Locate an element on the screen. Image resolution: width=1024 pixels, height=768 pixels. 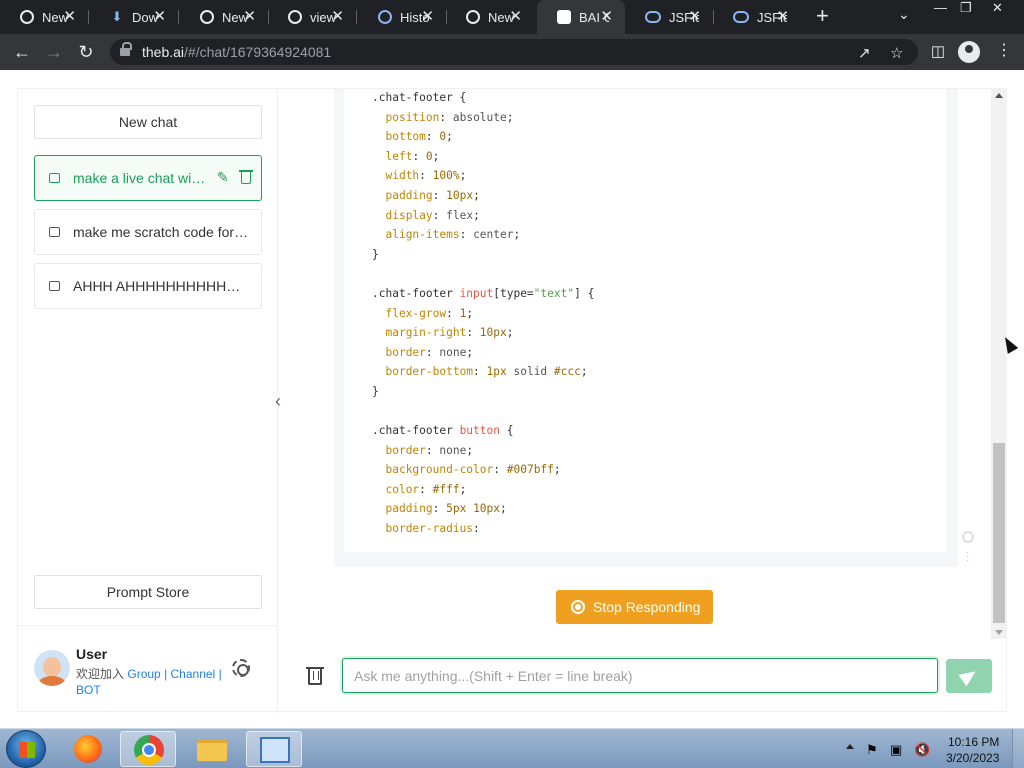
code-line: margin-right: 10px; is located at coordinates (449, 333).